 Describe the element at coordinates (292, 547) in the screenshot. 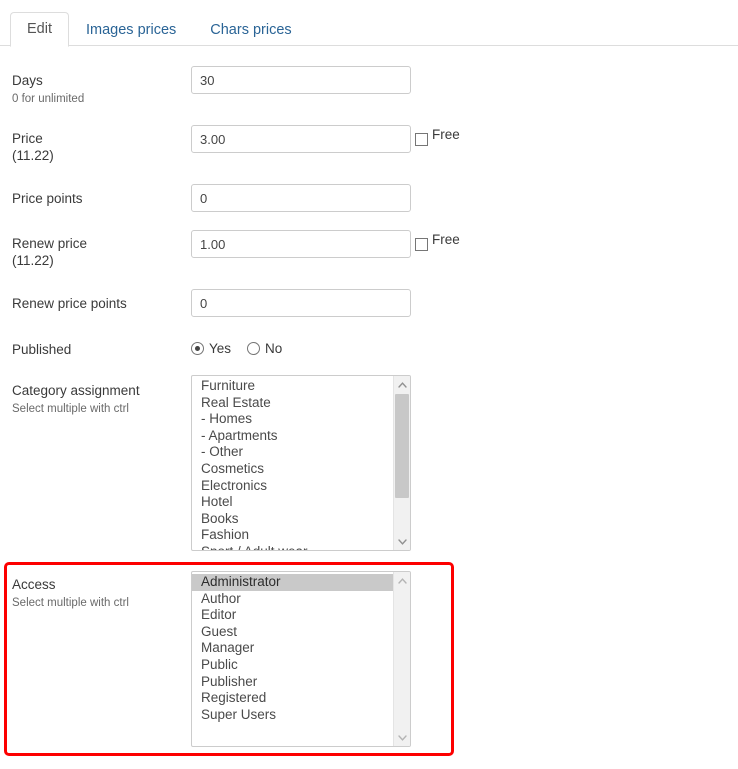

I see `list-item: Sport / Adult wear` at that location.